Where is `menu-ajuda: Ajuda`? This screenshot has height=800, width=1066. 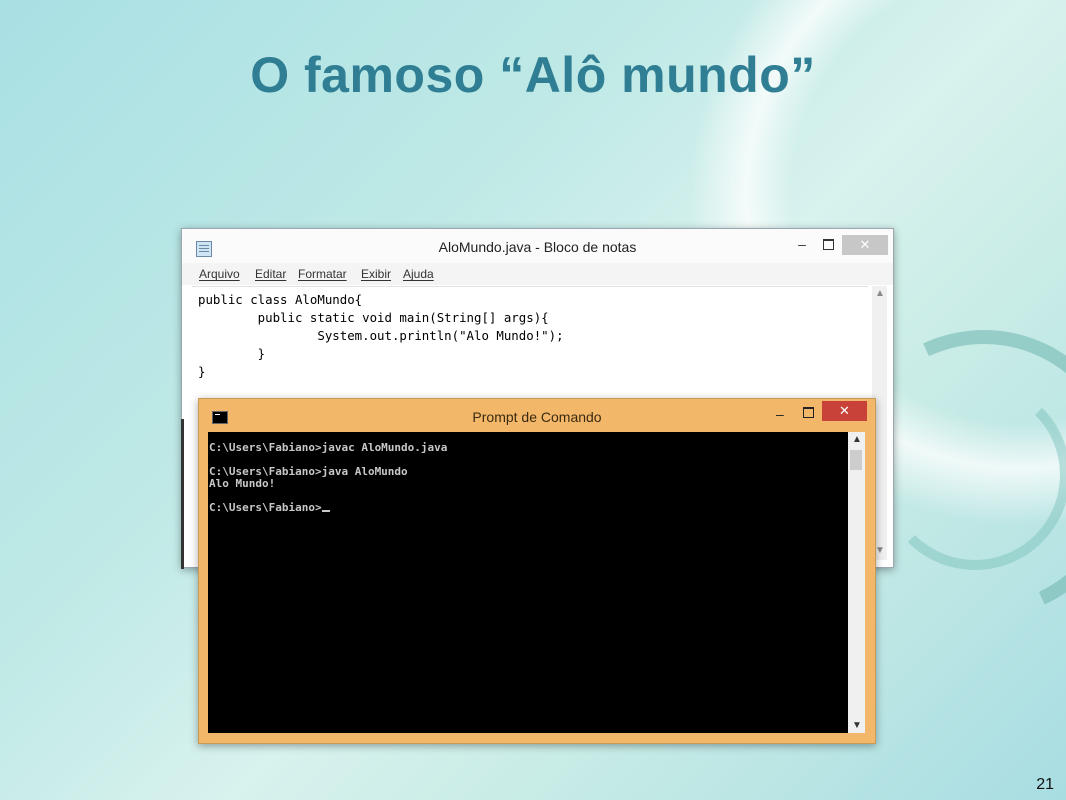
menu-ajuda: Ajuda is located at coordinates (418, 274).